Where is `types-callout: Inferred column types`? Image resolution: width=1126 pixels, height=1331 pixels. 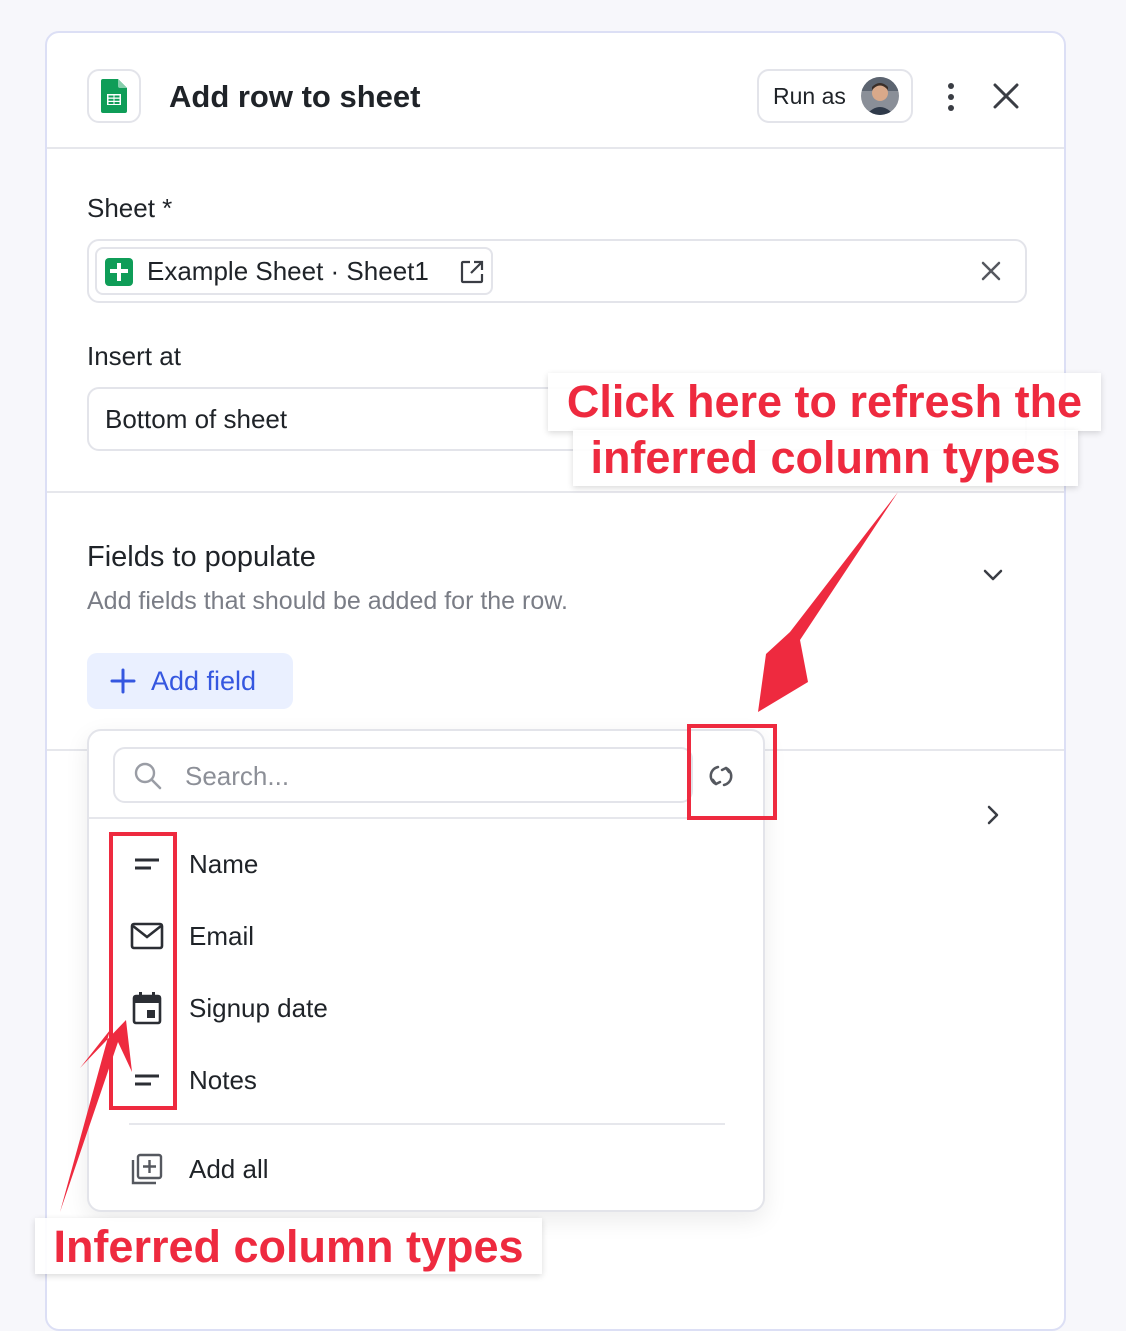
types-callout: Inferred column types is located at coordinates (288, 1246).